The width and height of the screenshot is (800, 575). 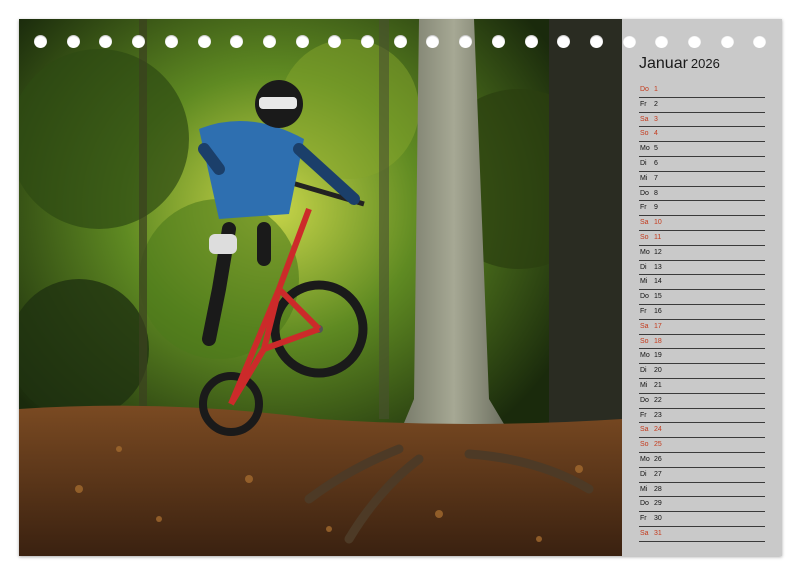 What do you see at coordinates (400, 42) in the screenshot?
I see `spiral-binding` at bounding box center [400, 42].